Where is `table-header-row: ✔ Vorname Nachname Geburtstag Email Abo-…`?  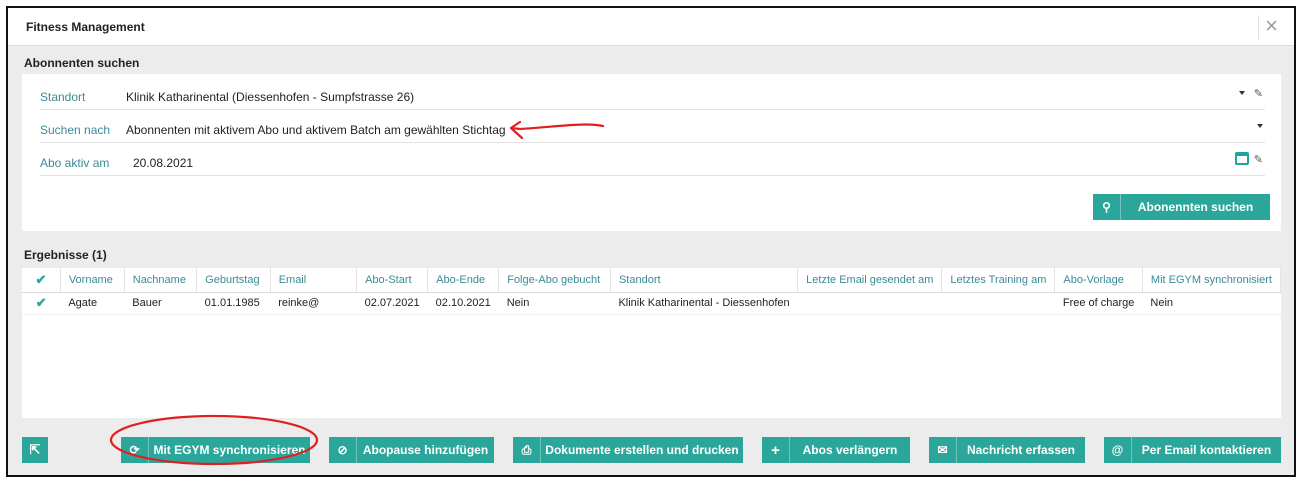 table-header-row: ✔ Vorname Nachname Geburtstag Email Abo-… is located at coordinates (651, 280).